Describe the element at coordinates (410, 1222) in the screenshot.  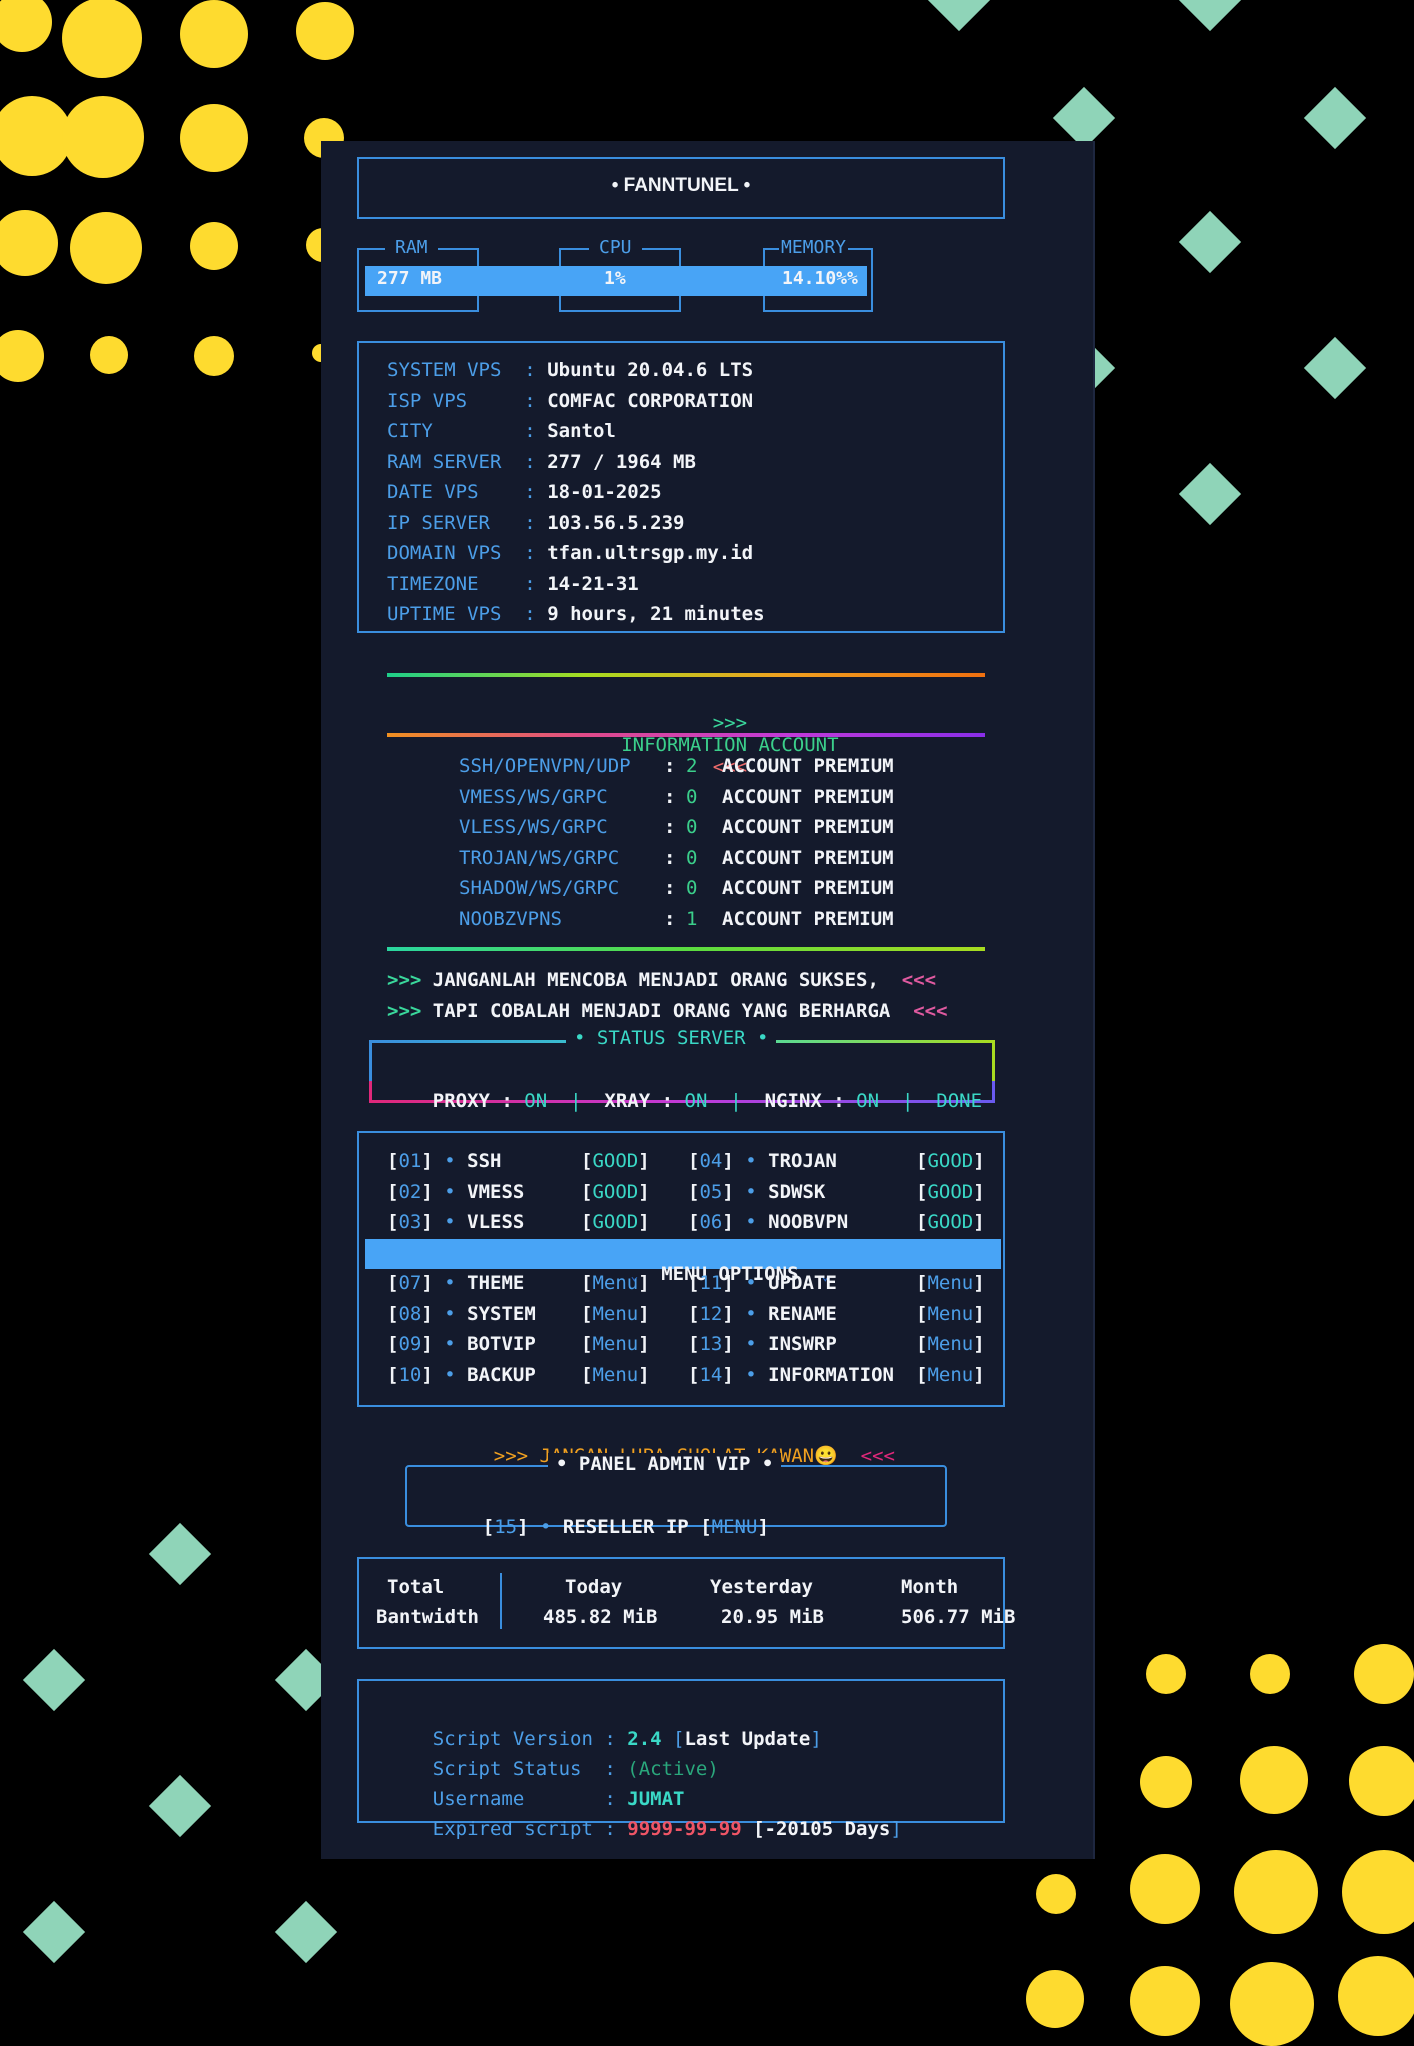
I see `item-number: 03` at that location.